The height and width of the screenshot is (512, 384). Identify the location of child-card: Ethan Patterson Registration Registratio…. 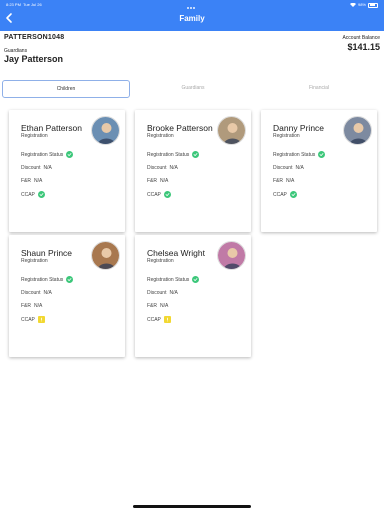
(67, 171).